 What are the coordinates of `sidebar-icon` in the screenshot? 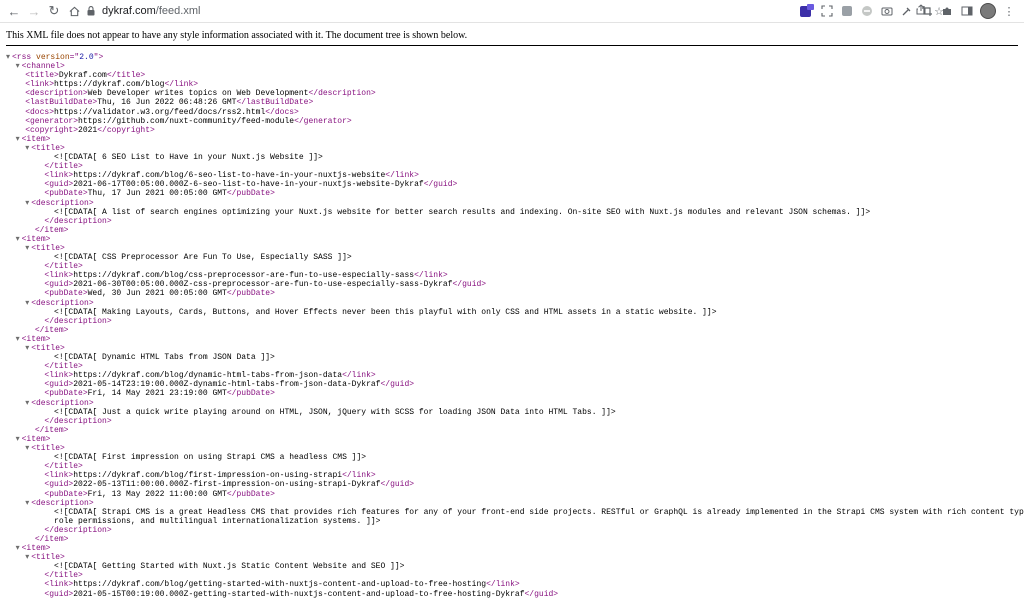 It's located at (967, 11).